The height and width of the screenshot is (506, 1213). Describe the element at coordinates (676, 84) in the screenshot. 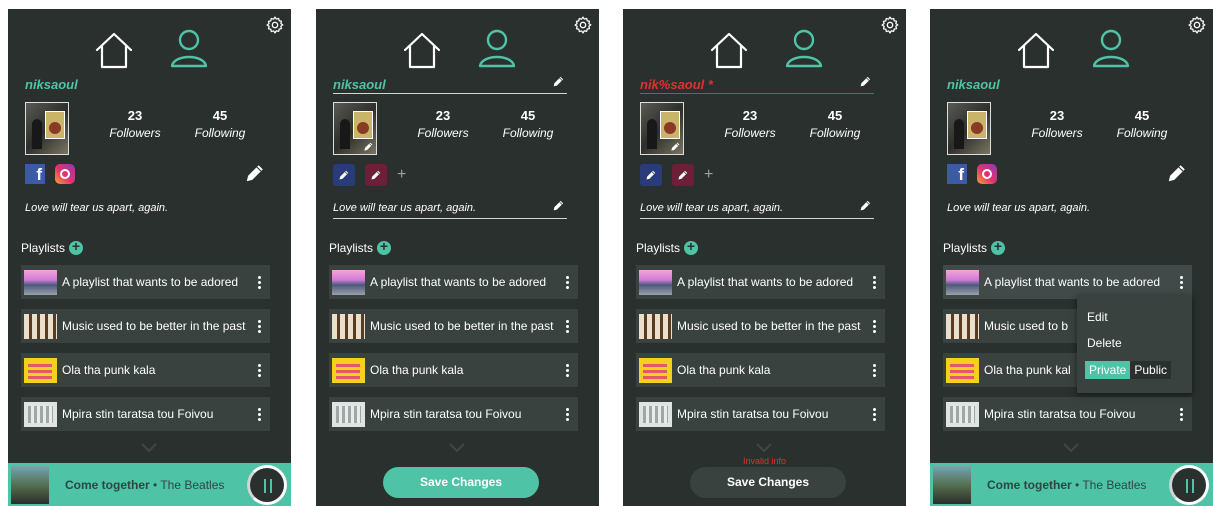

I see `username-input-invalid: nik%saoul *` at that location.